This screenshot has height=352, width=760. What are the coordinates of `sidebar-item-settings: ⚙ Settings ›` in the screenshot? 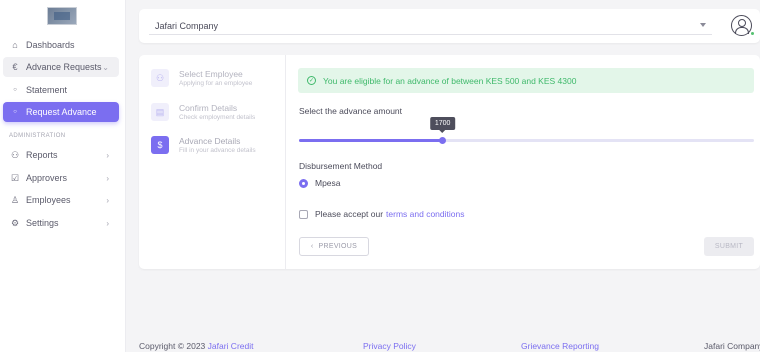 It's located at (61, 223).